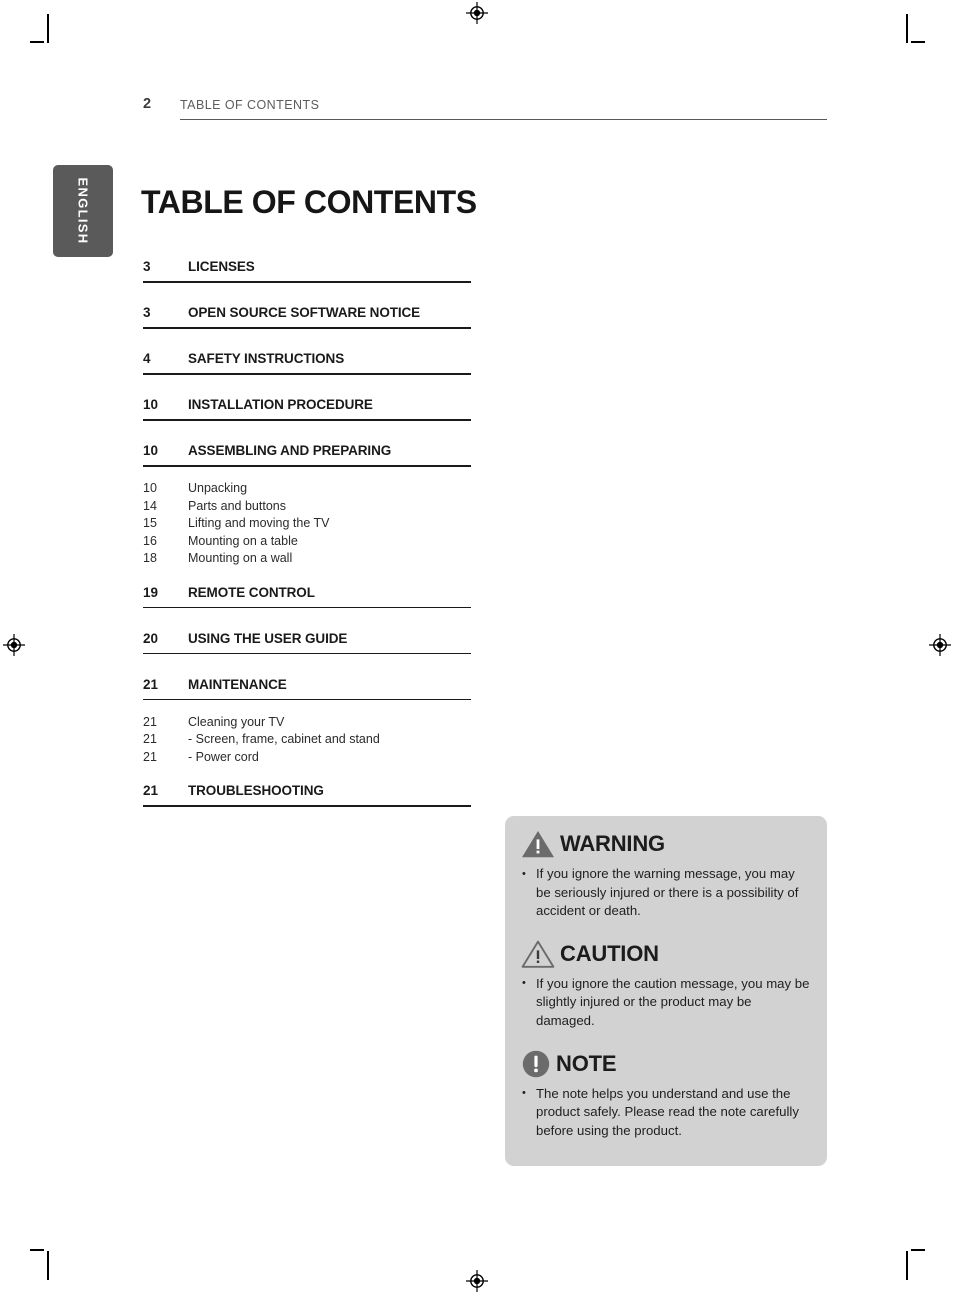 Image resolution: width=954 pixels, height=1293 pixels. What do you see at coordinates (147, 312) in the screenshot?
I see `toc-chapter-page: 3` at bounding box center [147, 312].